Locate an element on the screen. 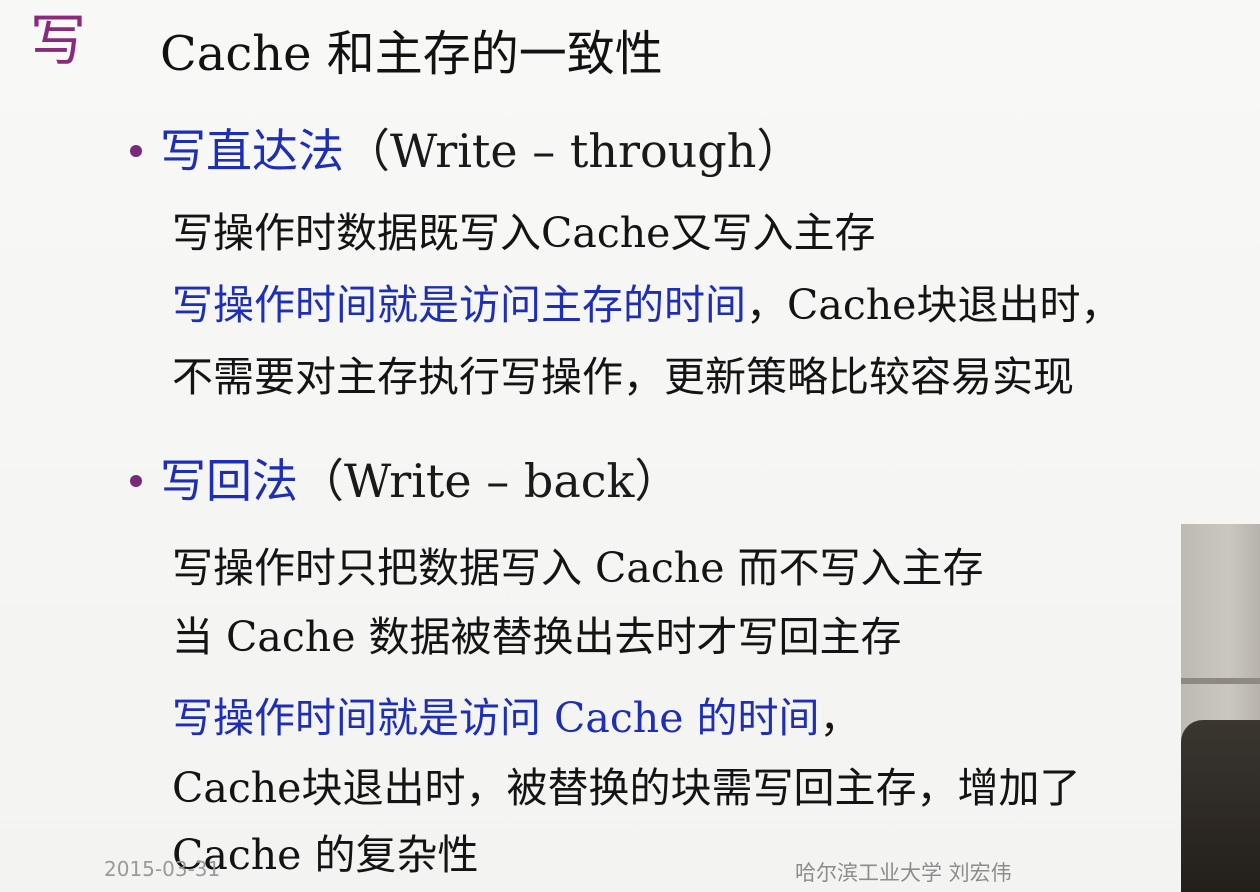 This screenshot has height=892, width=1260. body-line: 写操作时数据既写入Cache又写入主存 is located at coordinates (523, 233).